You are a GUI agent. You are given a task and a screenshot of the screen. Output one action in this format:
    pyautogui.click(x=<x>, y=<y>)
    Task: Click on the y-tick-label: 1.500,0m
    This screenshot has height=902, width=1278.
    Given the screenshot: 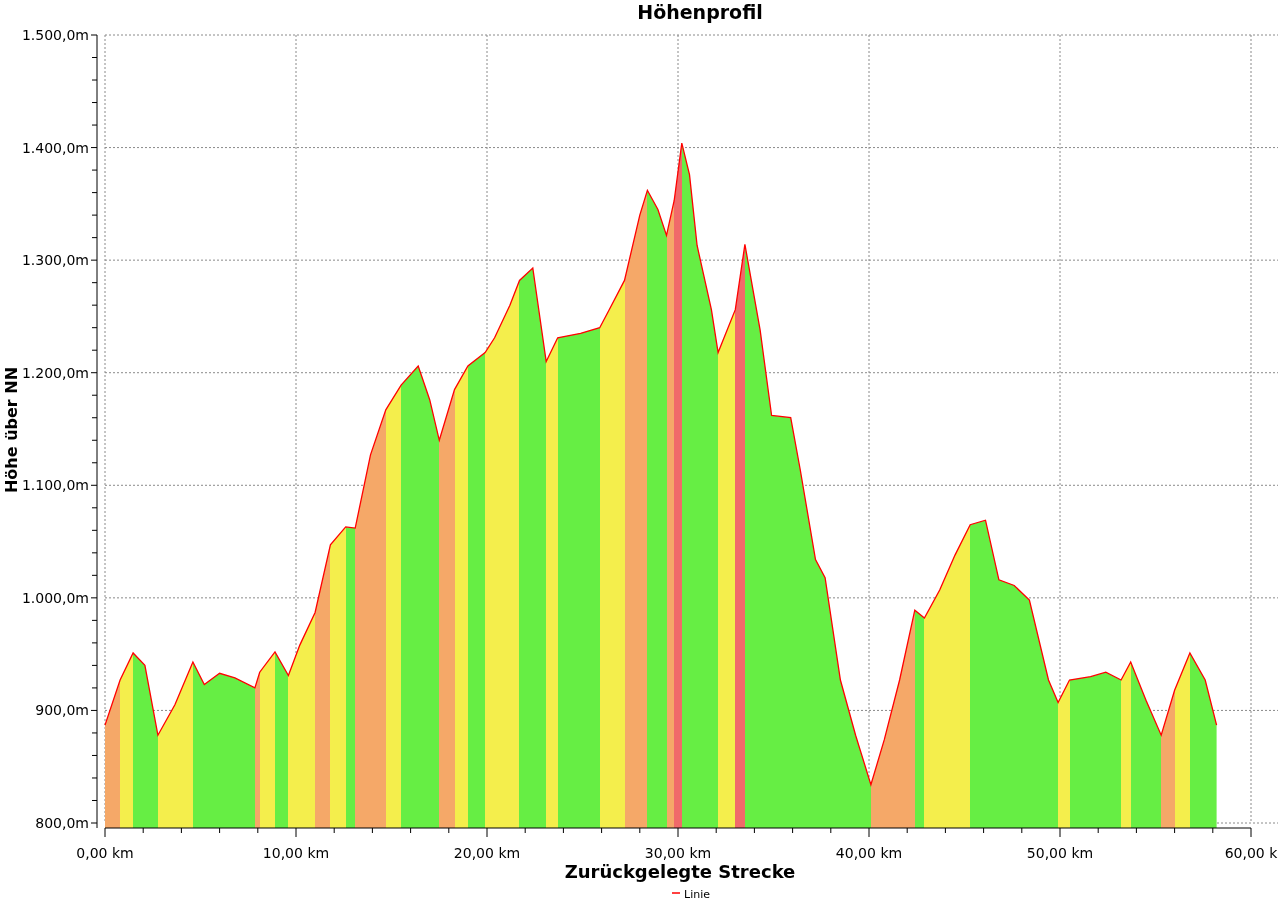 What is the action you would take?
    pyautogui.click(x=55, y=35)
    